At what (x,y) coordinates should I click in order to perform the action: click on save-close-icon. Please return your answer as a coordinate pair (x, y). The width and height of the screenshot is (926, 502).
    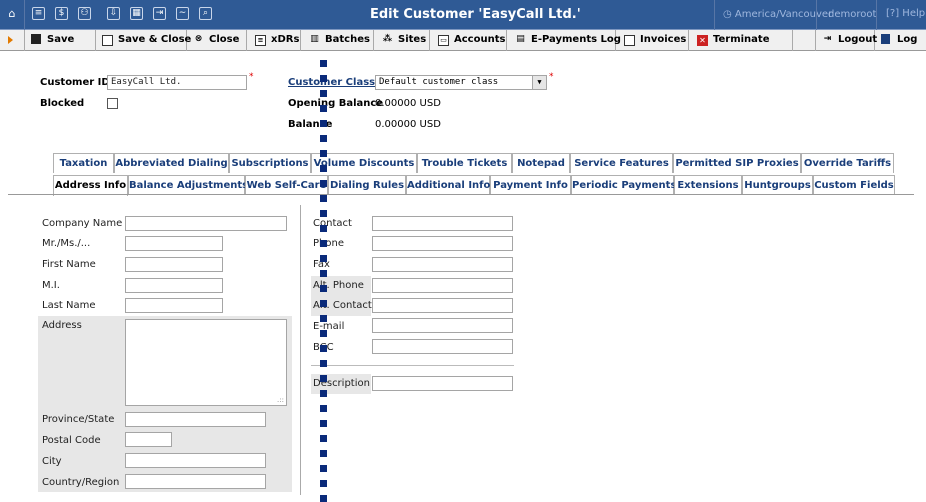
    Looking at the image, I should click on (107, 40).